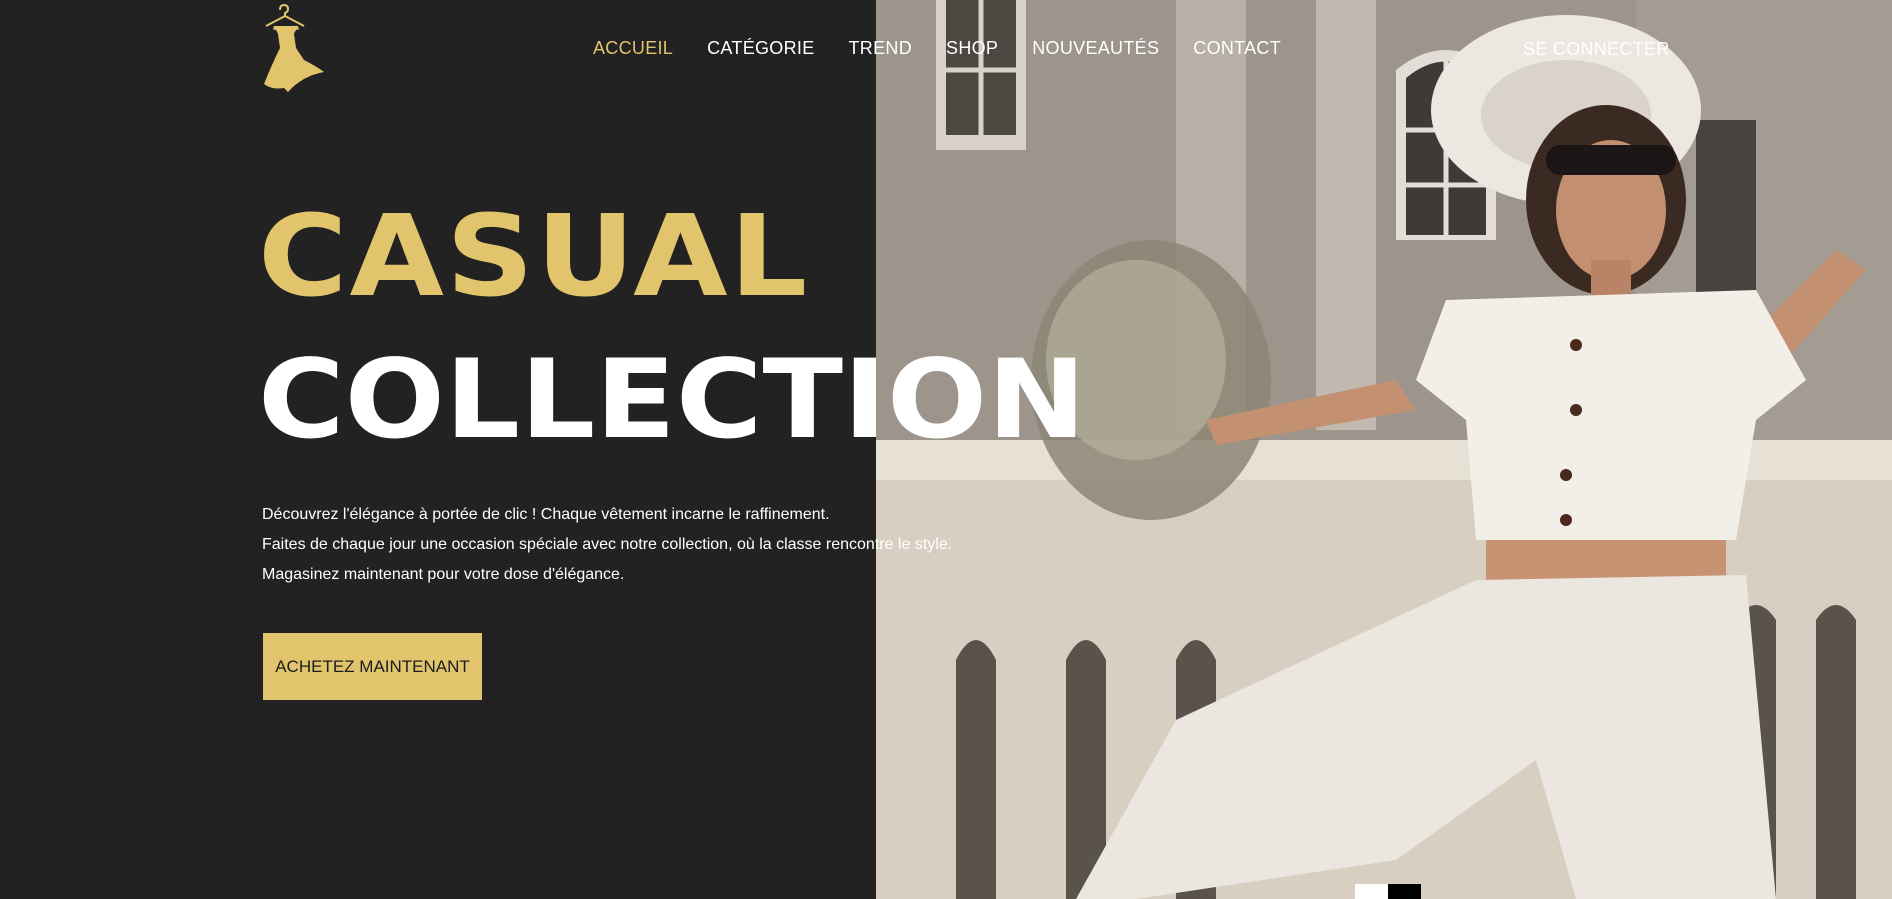  I want to click on slider-pagination, so click(1388, 891).